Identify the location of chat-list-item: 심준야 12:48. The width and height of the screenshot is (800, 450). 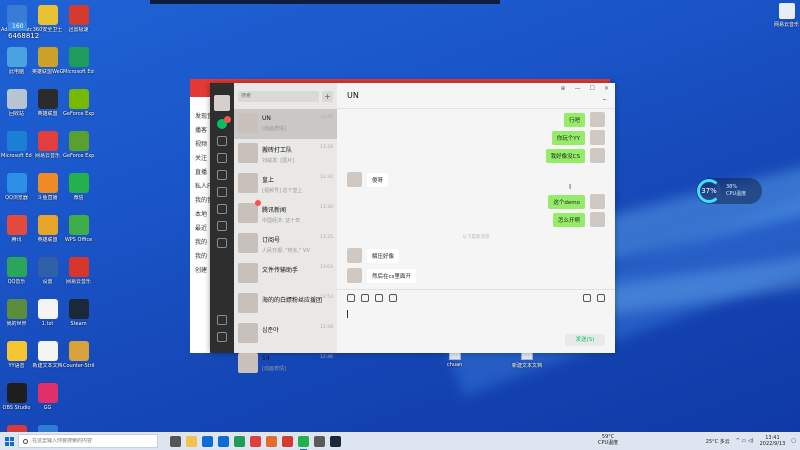
(285, 334).